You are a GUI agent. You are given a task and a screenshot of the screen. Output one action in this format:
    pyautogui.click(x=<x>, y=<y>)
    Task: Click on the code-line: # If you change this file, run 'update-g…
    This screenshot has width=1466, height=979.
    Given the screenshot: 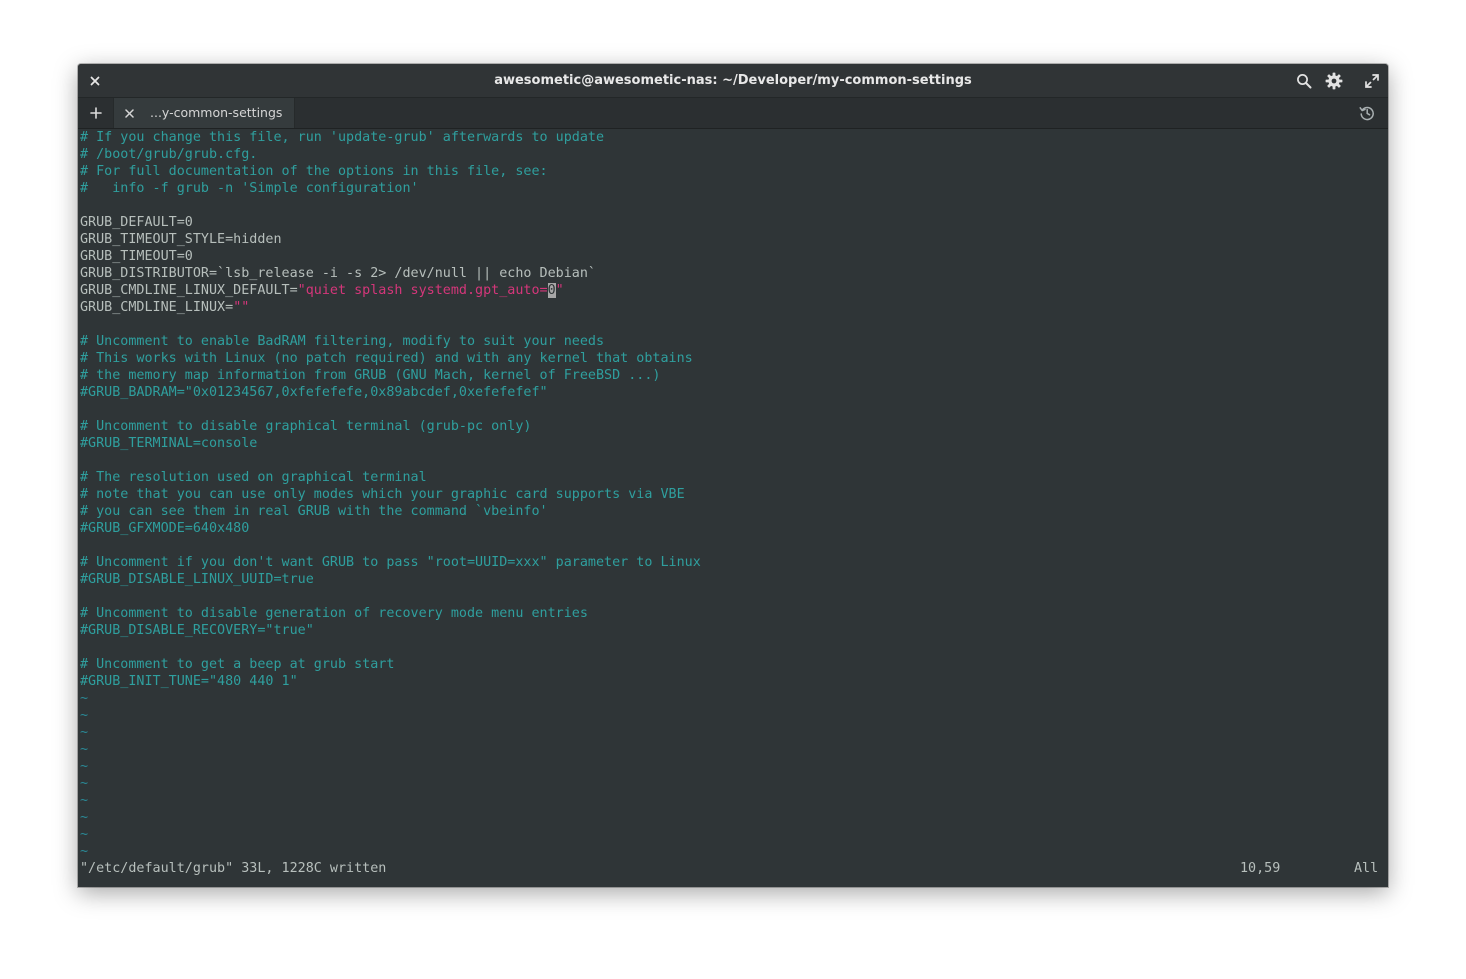 What is the action you would take?
    pyautogui.click(x=342, y=137)
    